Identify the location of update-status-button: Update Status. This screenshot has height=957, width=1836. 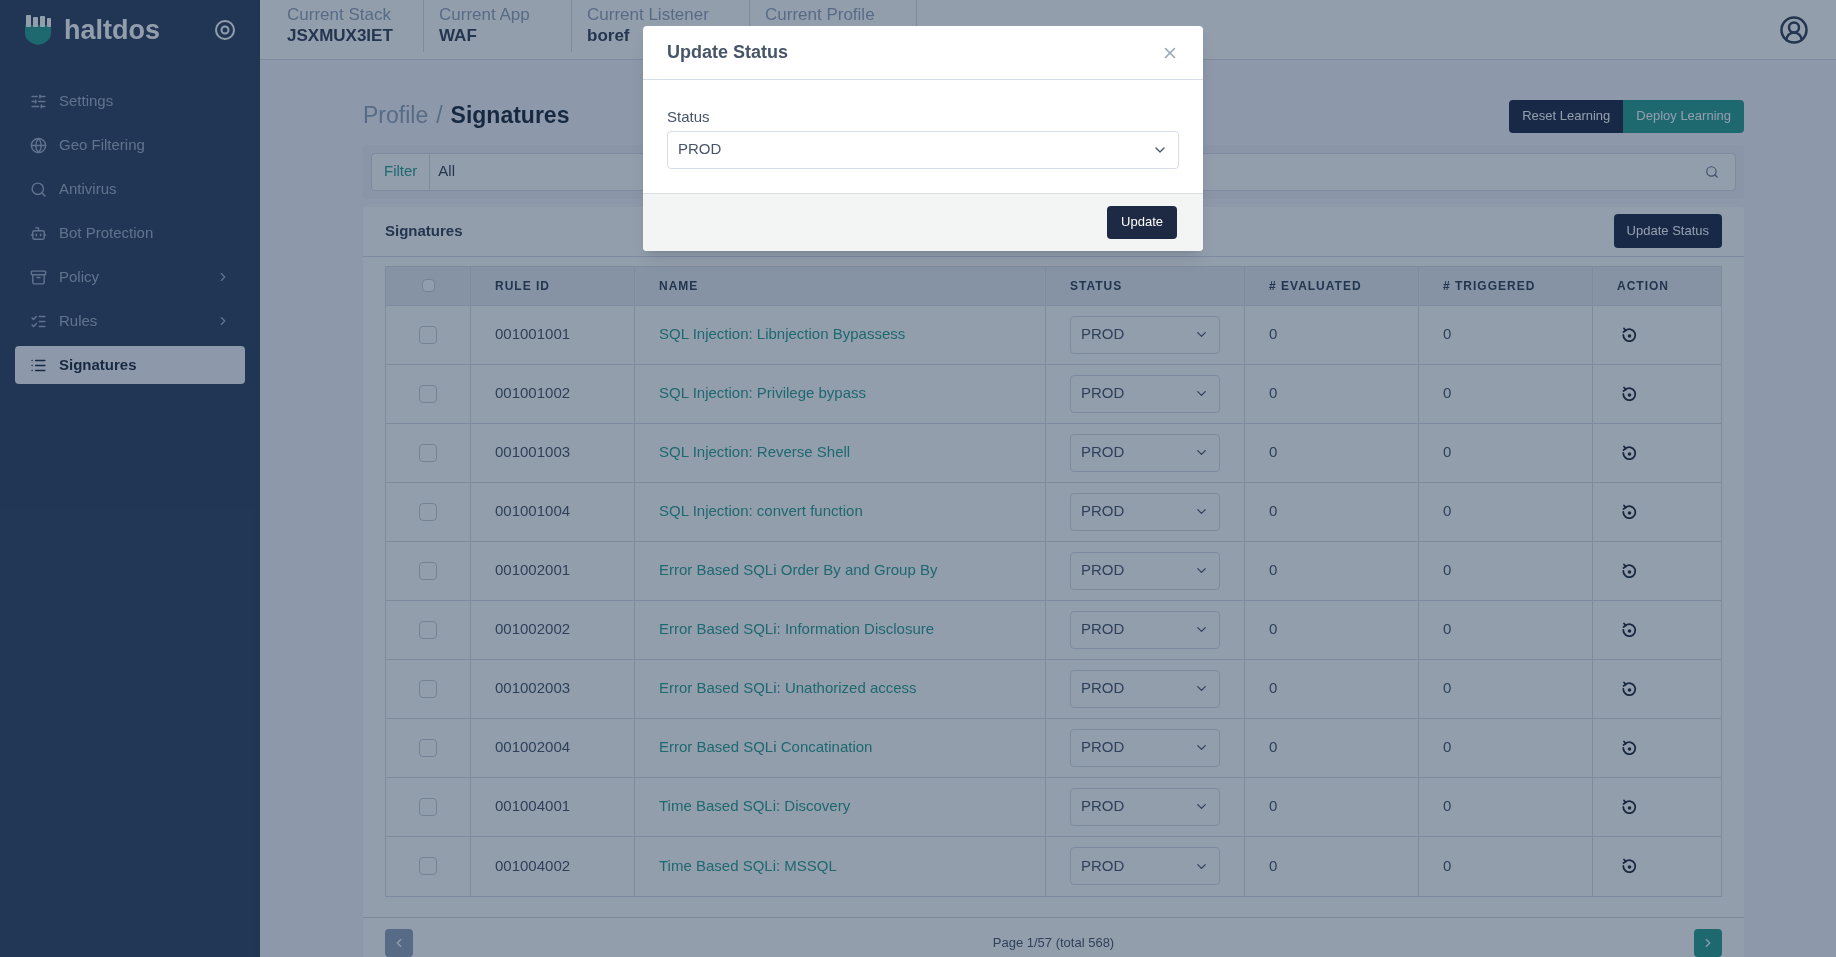
(1667, 231).